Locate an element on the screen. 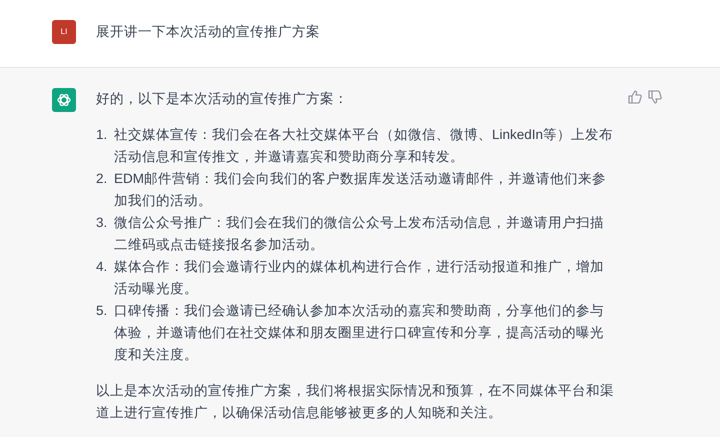 The image size is (720, 437). list-number: 5. is located at coordinates (102, 311).